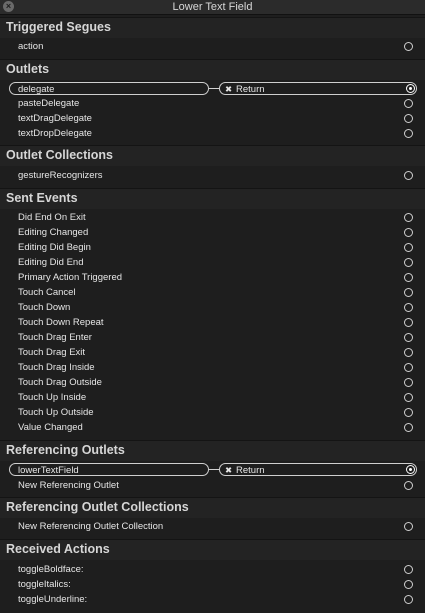  I want to click on list-item: Touch Up Outside, so click(212, 413).